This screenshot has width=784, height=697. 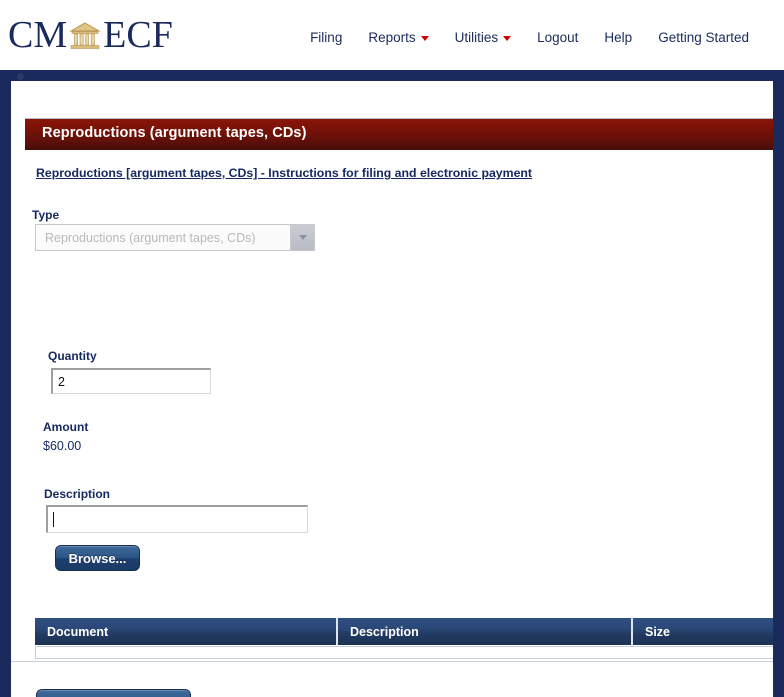 I want to click on nav-label-utilities: Utilities, so click(x=476, y=37).